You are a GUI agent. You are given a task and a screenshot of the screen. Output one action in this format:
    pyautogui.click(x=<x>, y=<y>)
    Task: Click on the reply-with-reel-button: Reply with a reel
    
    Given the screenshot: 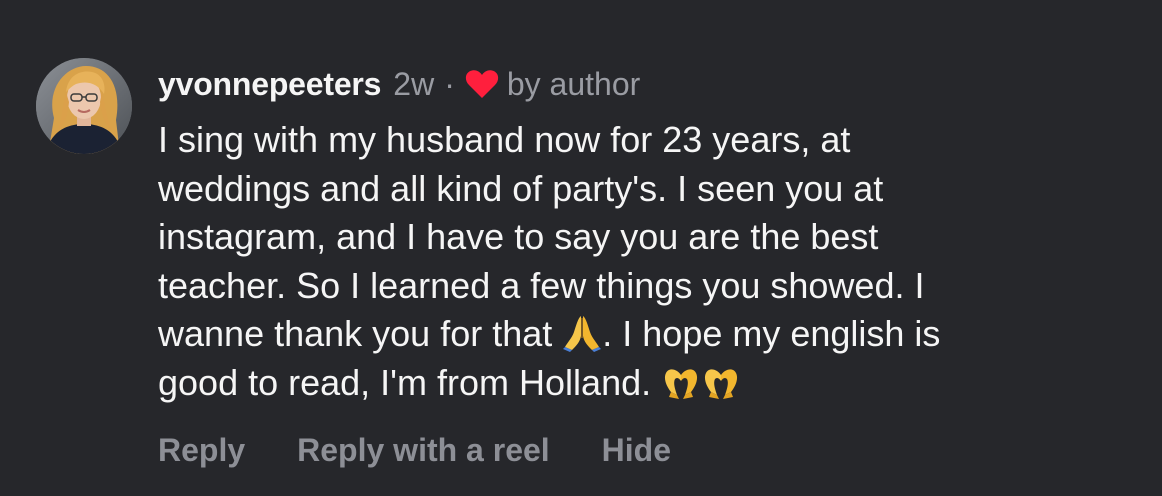 What is the action you would take?
    pyautogui.click(x=423, y=450)
    